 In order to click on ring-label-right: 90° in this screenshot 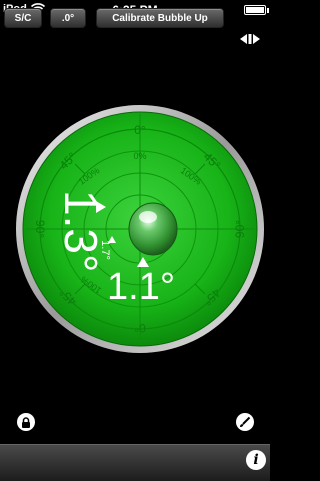, I will do `click(240, 229)`.